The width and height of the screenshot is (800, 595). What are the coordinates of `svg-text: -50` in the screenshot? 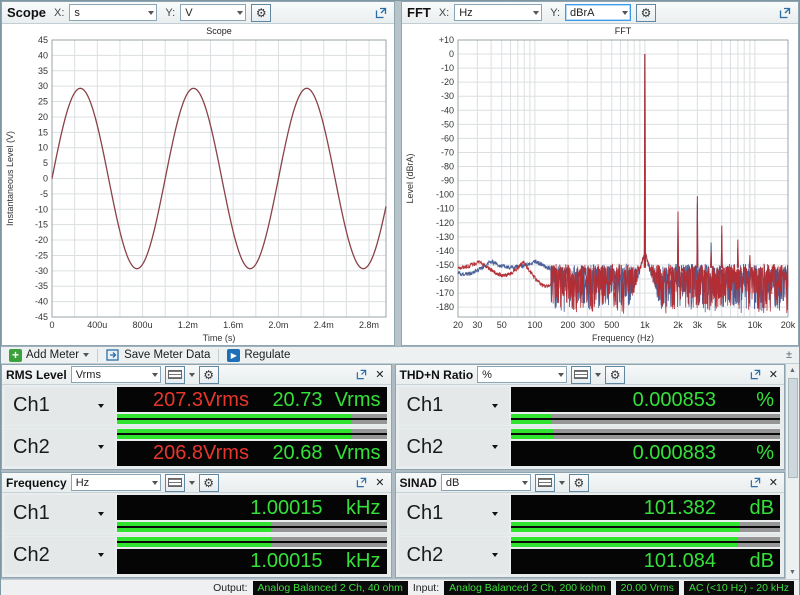 It's located at (447, 124).